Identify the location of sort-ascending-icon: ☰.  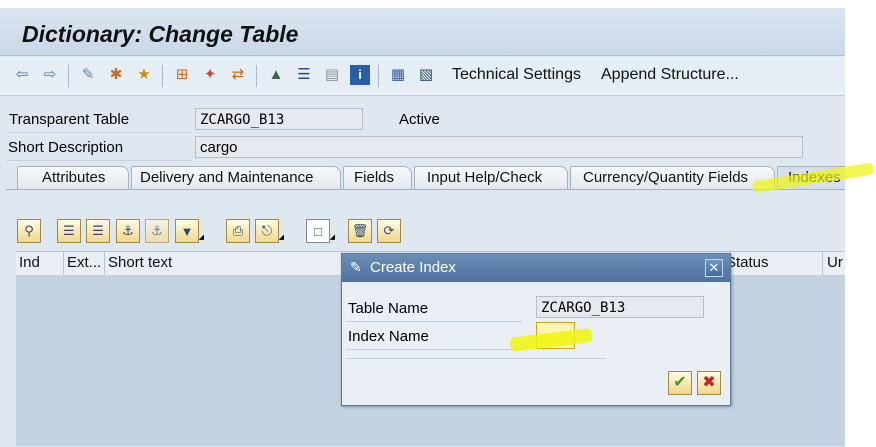
(69, 231).